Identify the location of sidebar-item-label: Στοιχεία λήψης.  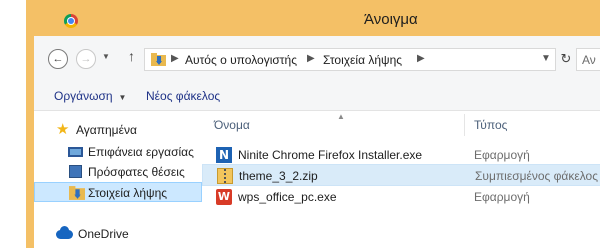
(128, 193).